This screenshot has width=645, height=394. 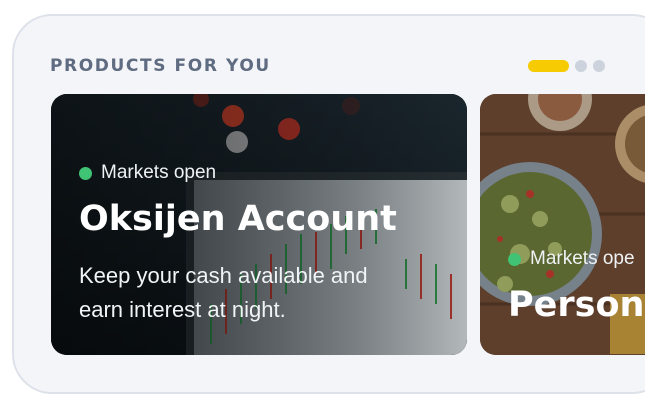 What do you see at coordinates (582, 258) in the screenshot?
I see `market-status-label: Markets ope` at bounding box center [582, 258].